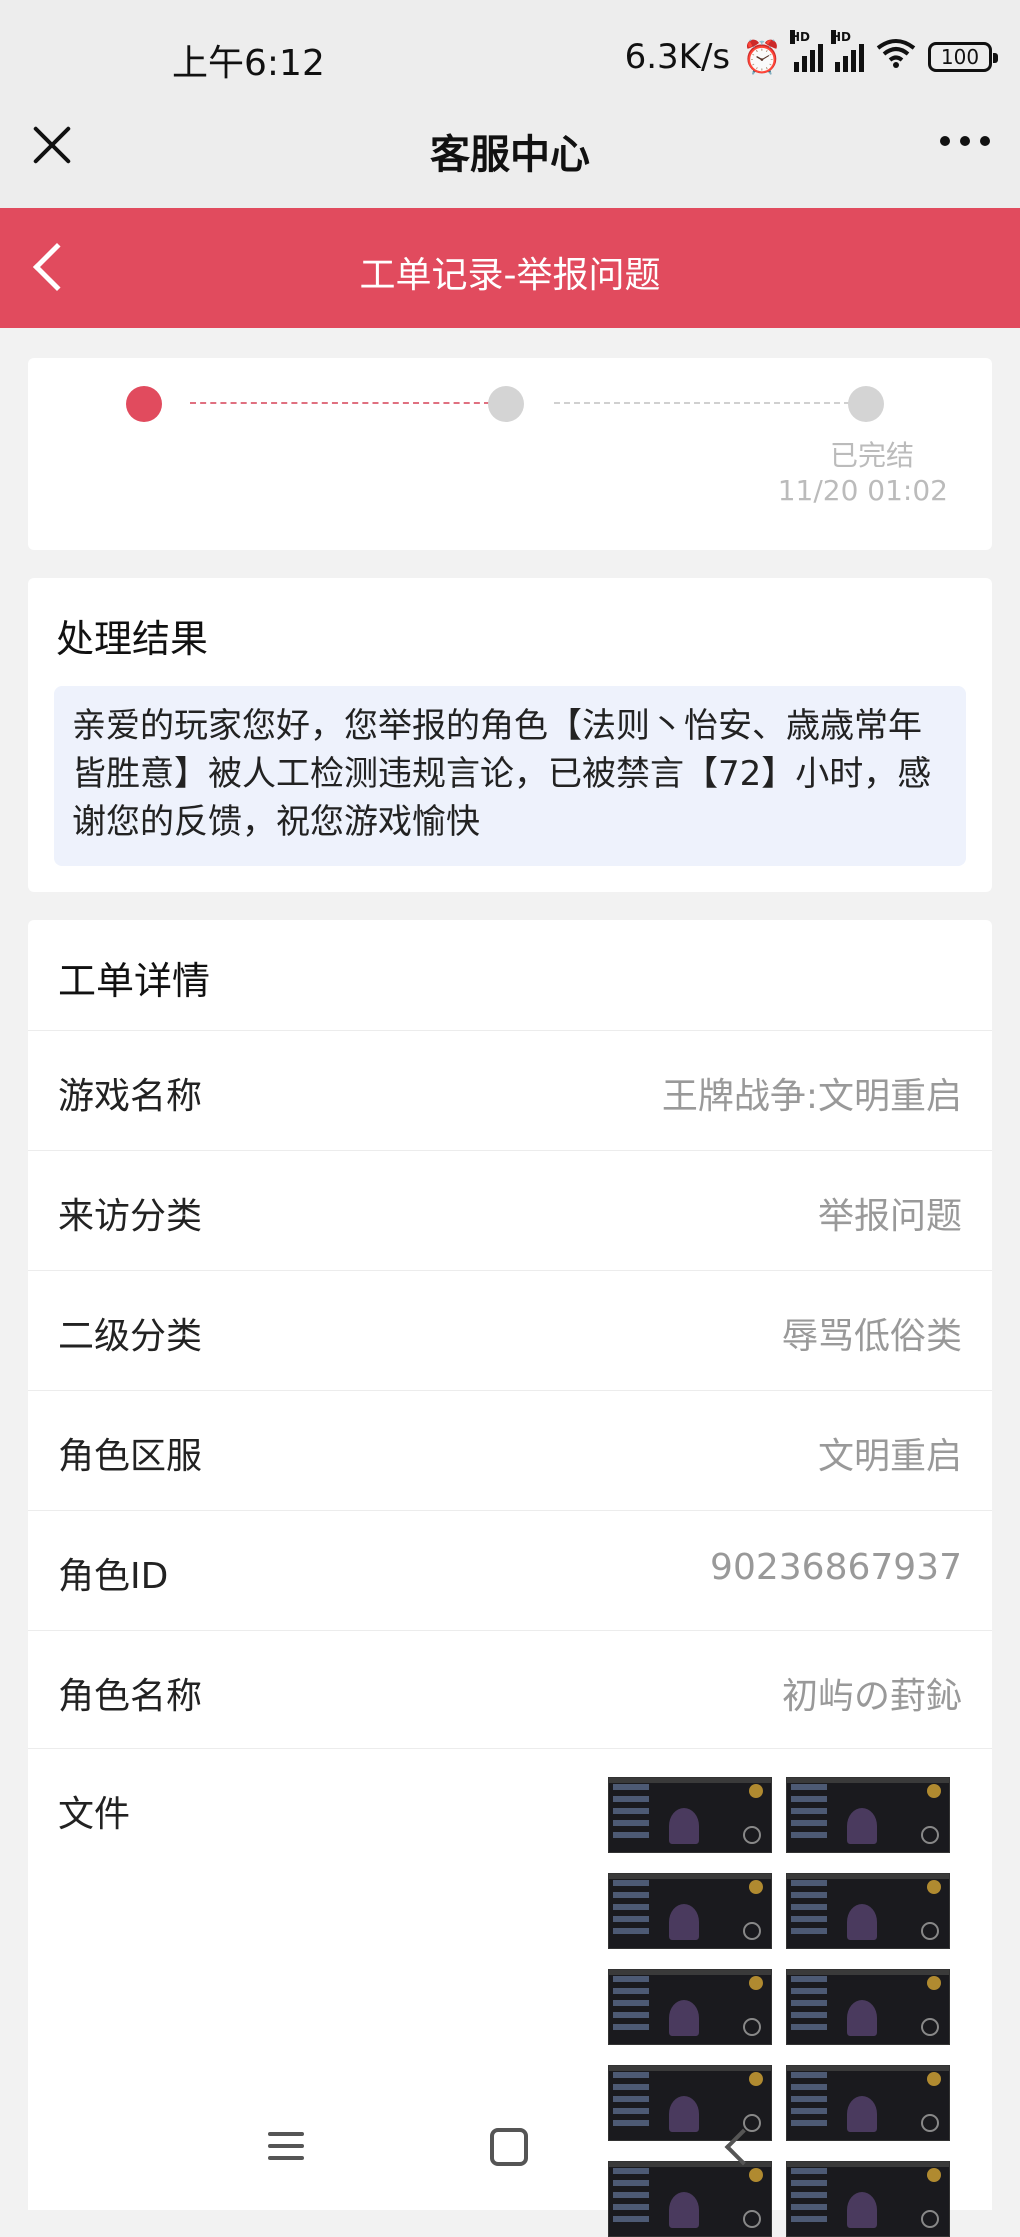 The width and height of the screenshot is (1020, 2237). Describe the element at coordinates (340, 403) in the screenshot. I see `step-line-active` at that location.